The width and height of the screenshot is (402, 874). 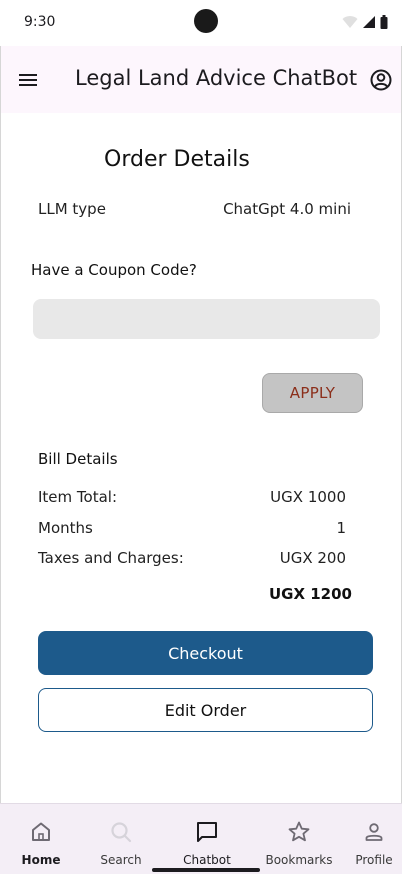 I want to click on nav-item-chatbot: Chatbot, so click(x=207, y=839).